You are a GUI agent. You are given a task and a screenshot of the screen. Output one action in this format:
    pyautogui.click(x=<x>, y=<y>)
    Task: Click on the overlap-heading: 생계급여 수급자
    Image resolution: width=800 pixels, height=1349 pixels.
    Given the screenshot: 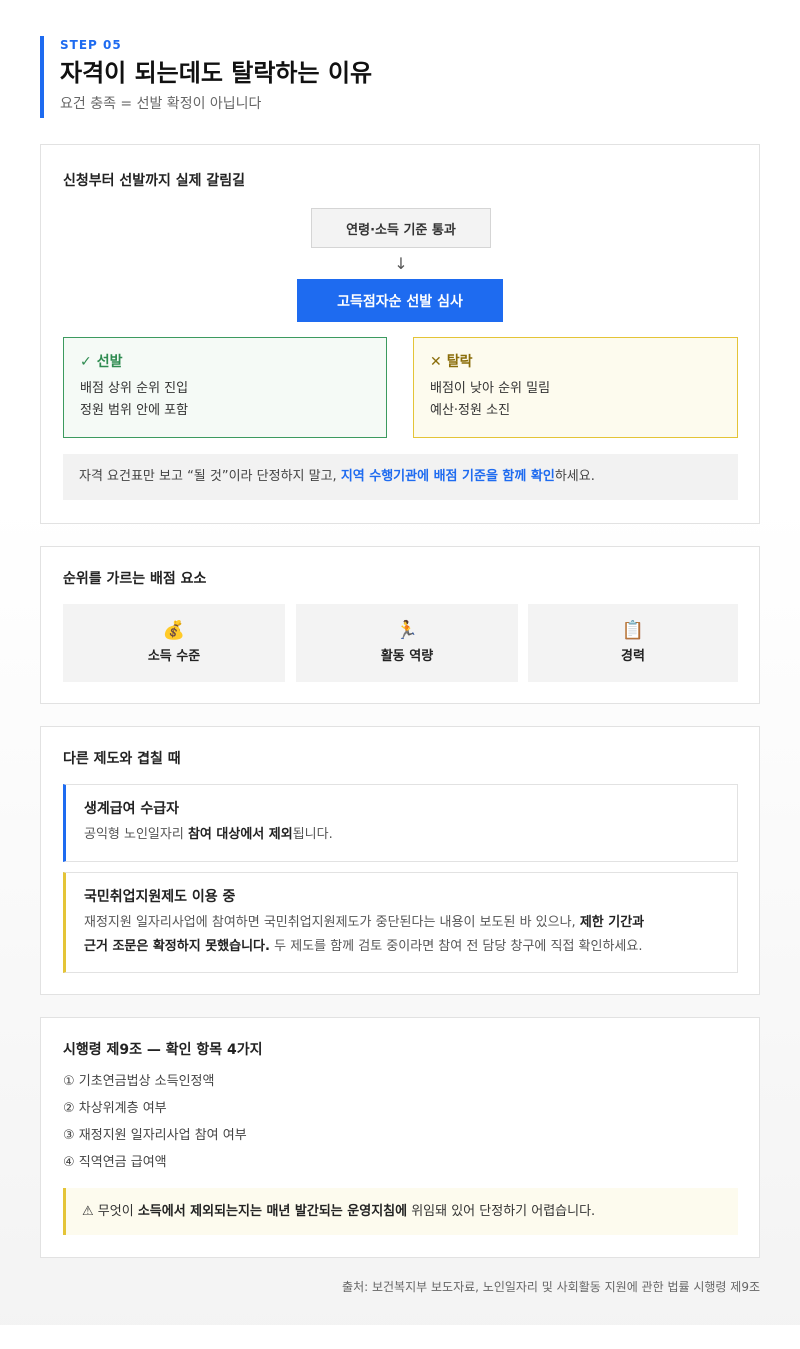 What is the action you would take?
    pyautogui.click(x=132, y=809)
    